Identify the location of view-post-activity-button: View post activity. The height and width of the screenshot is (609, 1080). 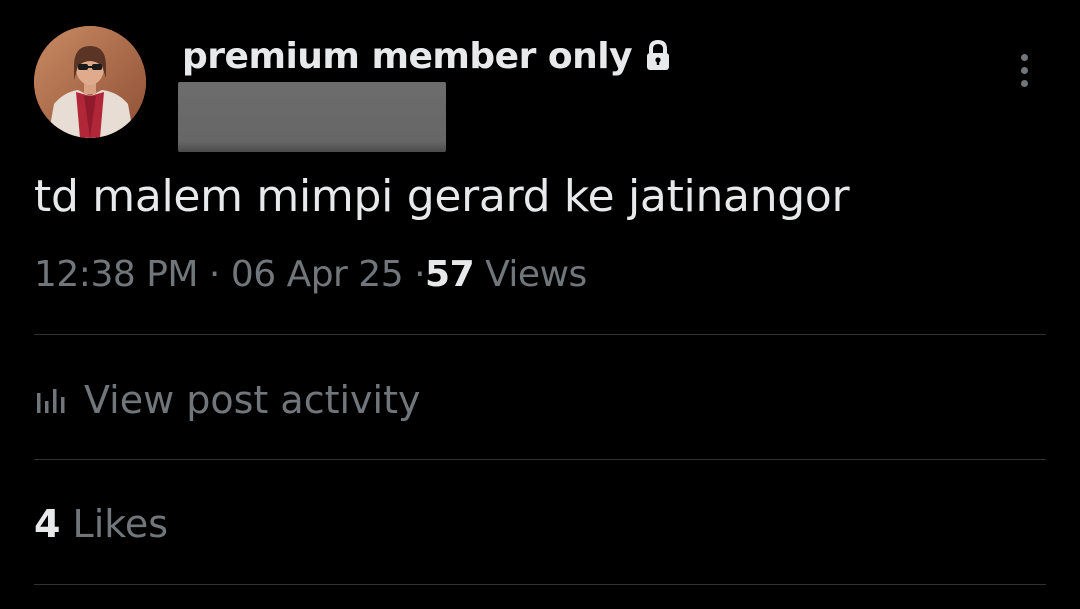
(227, 400).